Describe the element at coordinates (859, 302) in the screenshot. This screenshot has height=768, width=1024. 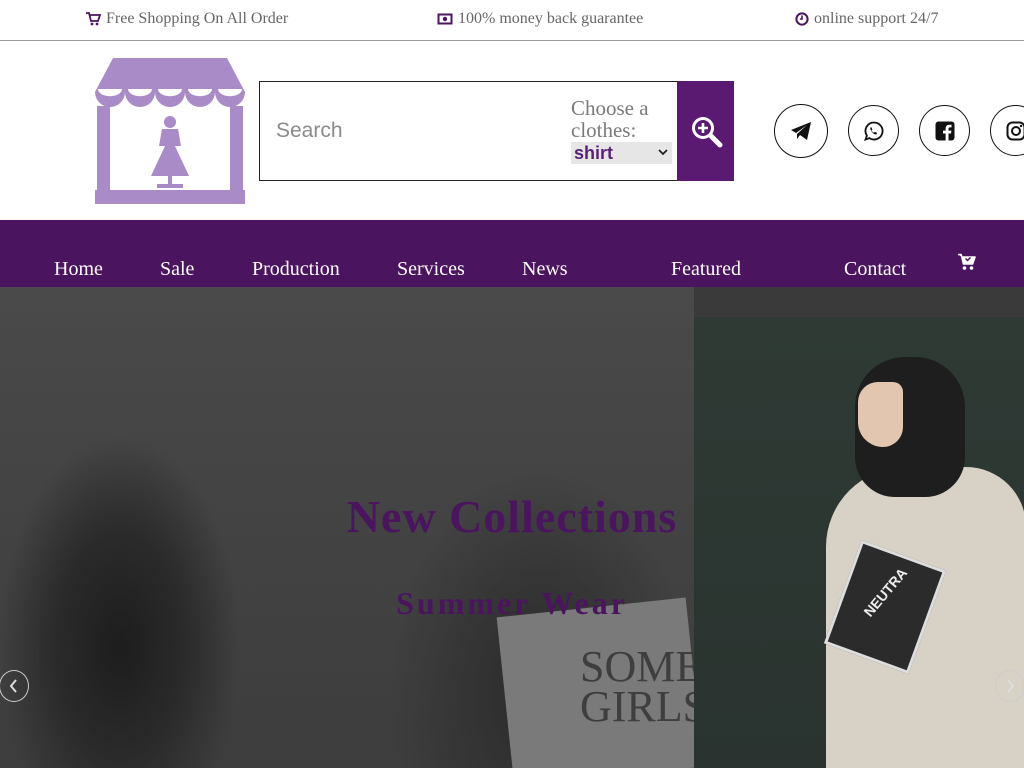
I see `hero-photo-top` at that location.